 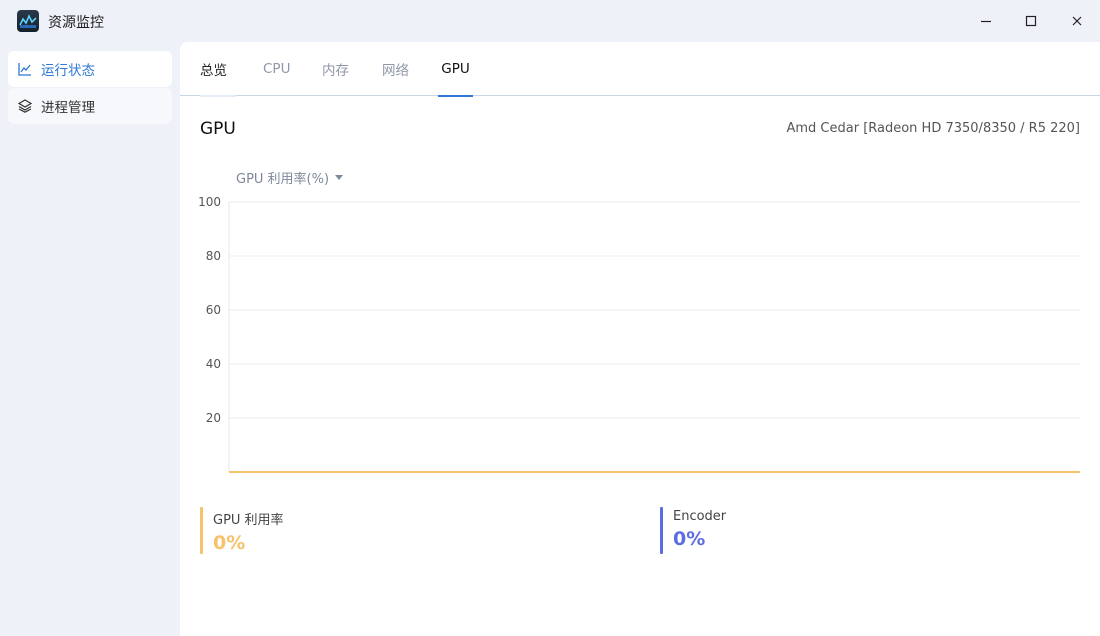 What do you see at coordinates (339, 177) in the screenshot?
I see `caret-down-icon` at bounding box center [339, 177].